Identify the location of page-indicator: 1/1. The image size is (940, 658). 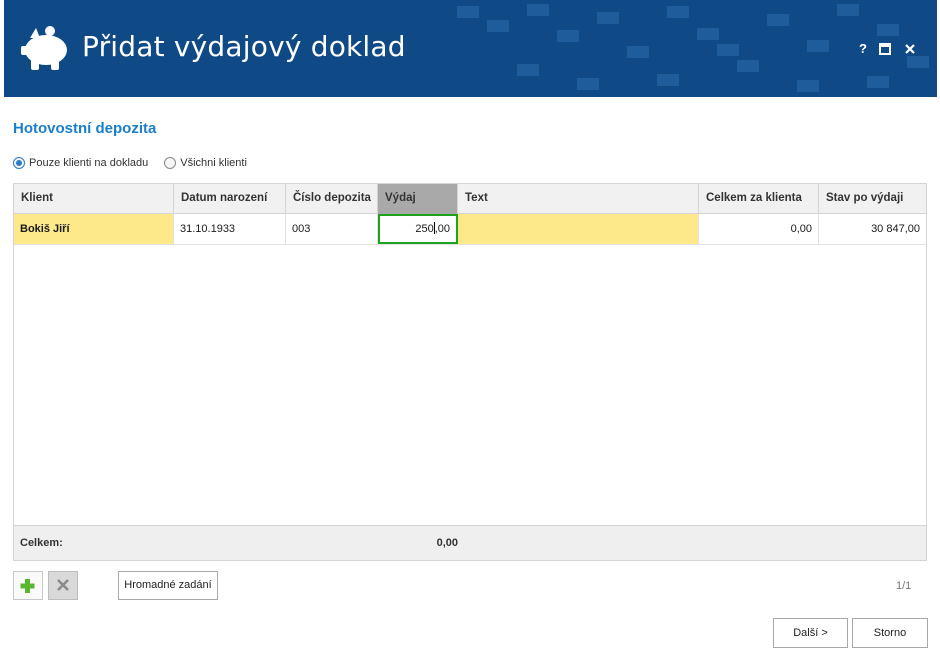
(904, 586).